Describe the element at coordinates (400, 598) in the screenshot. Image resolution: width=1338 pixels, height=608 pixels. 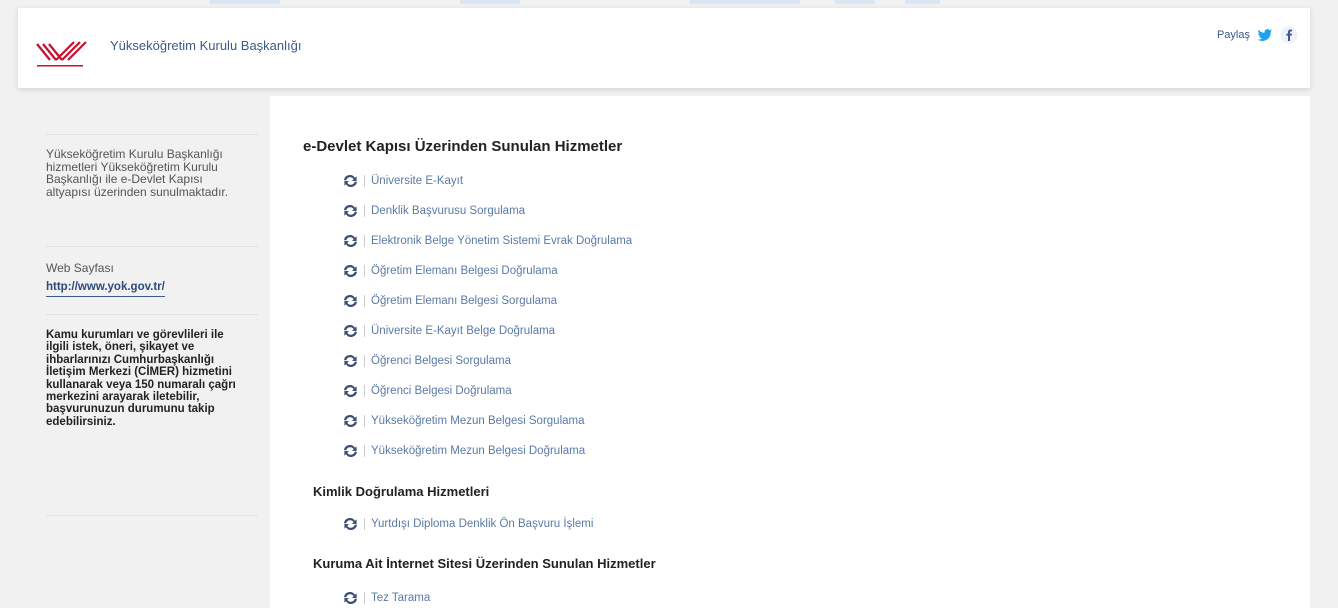
I see `service-label: Tez Tarama` at that location.